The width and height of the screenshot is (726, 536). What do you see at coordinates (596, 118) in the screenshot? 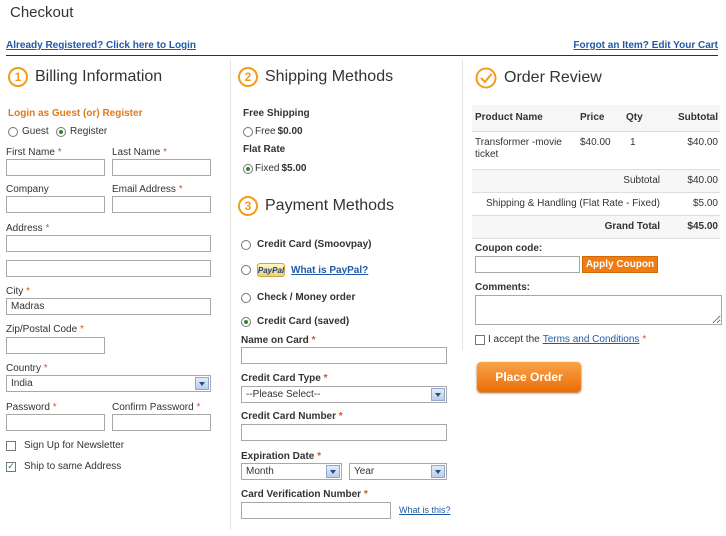
I see `review-header-row: Product Name Price Qty Subtotal` at bounding box center [596, 118].